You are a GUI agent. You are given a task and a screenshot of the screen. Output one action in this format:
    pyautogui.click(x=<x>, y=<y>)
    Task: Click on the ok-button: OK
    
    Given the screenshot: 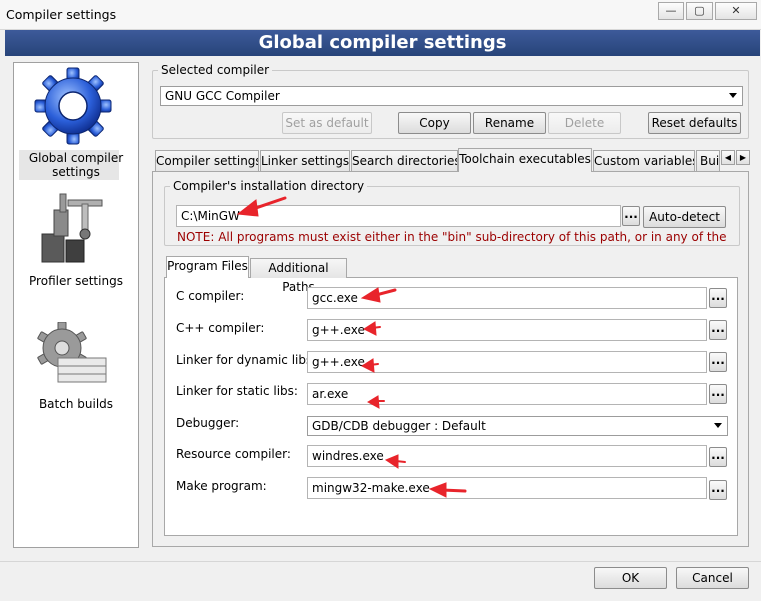 What is the action you would take?
    pyautogui.click(x=630, y=578)
    